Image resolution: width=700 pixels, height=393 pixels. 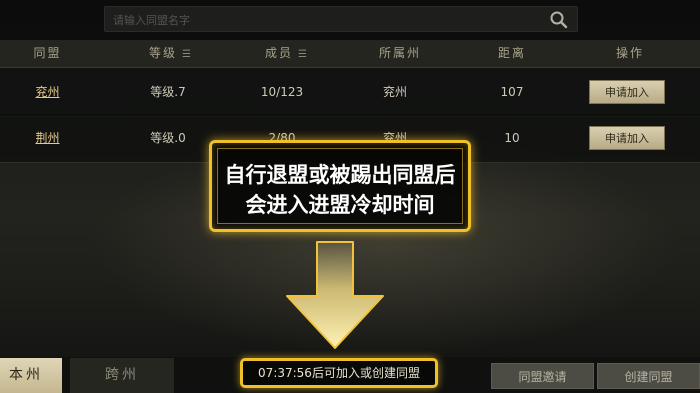 I want to click on tooltip-line-2: 会进入进盟冷却时间, so click(x=340, y=205).